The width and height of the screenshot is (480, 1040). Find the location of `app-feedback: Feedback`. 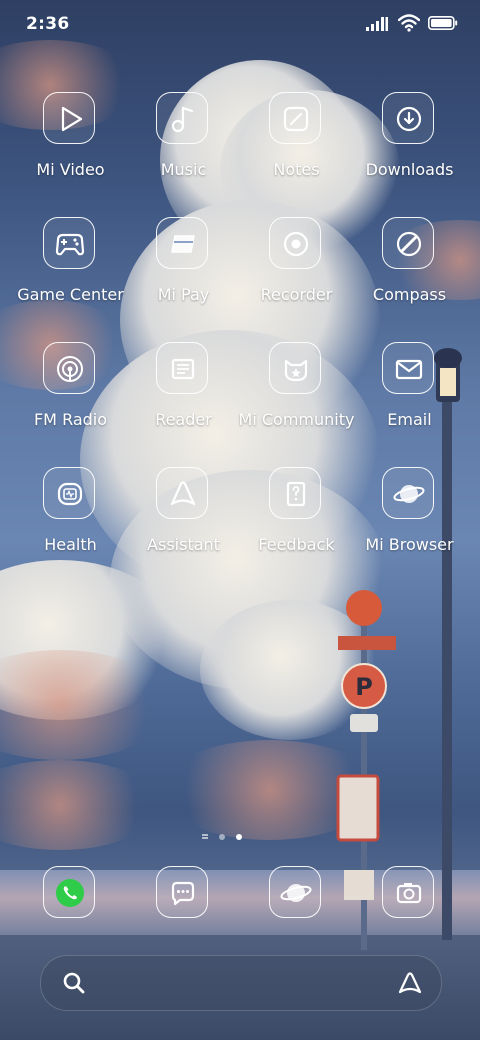

app-feedback: Feedback is located at coordinates (296, 522).